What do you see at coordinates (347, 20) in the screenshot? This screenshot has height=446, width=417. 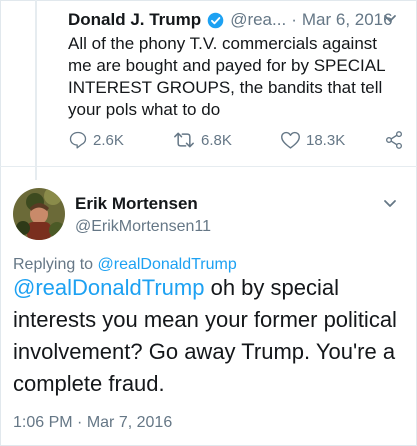 I see `original-tweet-date: Mar 6, 2016` at bounding box center [347, 20].